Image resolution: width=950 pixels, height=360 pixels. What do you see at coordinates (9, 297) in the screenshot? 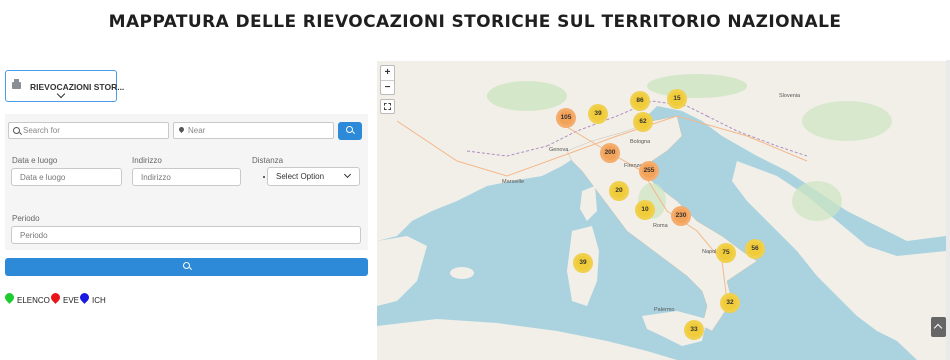
I see `green-marker-icon` at bounding box center [9, 297].